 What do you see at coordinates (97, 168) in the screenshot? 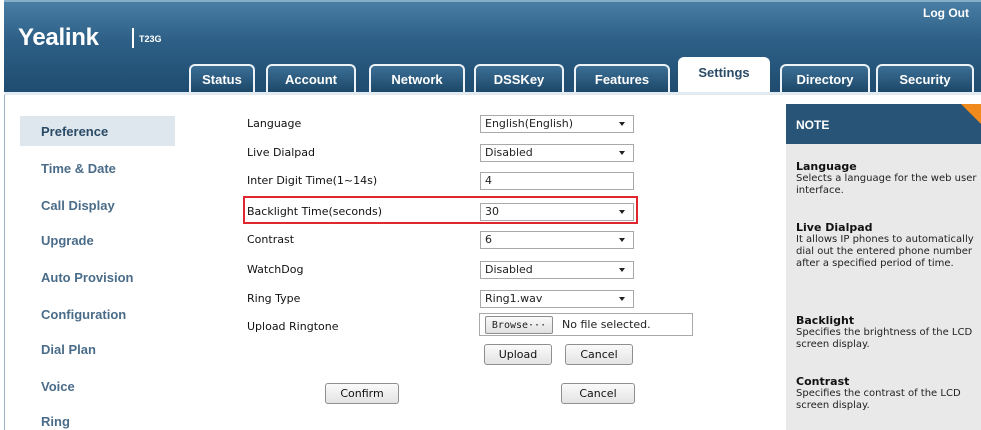
I see `sidebar-item-time-date: Time & Date` at bounding box center [97, 168].